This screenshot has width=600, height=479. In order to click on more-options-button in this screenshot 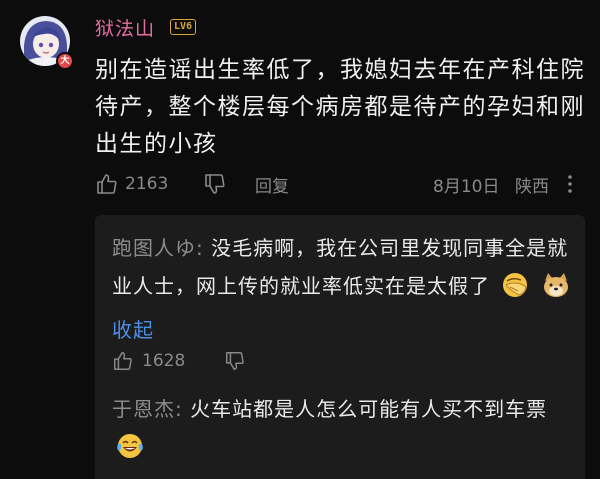, I will do `click(570, 184)`.